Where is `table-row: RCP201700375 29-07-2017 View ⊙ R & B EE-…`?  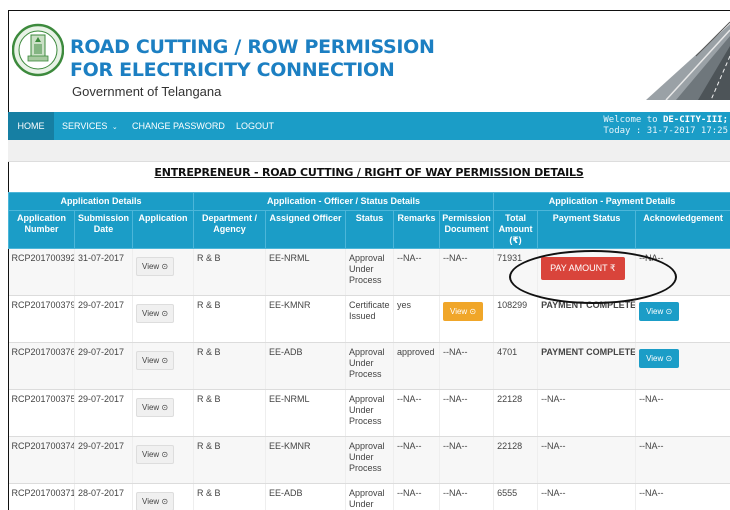
table-row: RCP201700375 29-07-2017 View ⊙ R & B EE-… is located at coordinates (369, 413).